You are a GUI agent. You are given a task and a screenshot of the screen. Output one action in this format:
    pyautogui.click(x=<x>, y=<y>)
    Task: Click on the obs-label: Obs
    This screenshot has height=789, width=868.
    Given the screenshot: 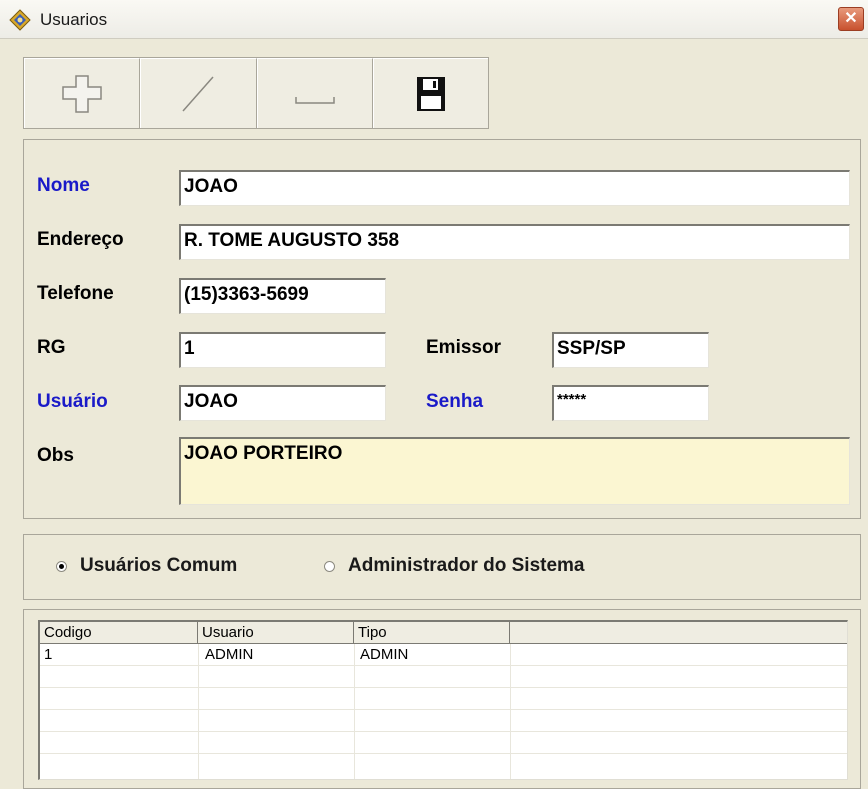 What is the action you would take?
    pyautogui.click(x=55, y=455)
    